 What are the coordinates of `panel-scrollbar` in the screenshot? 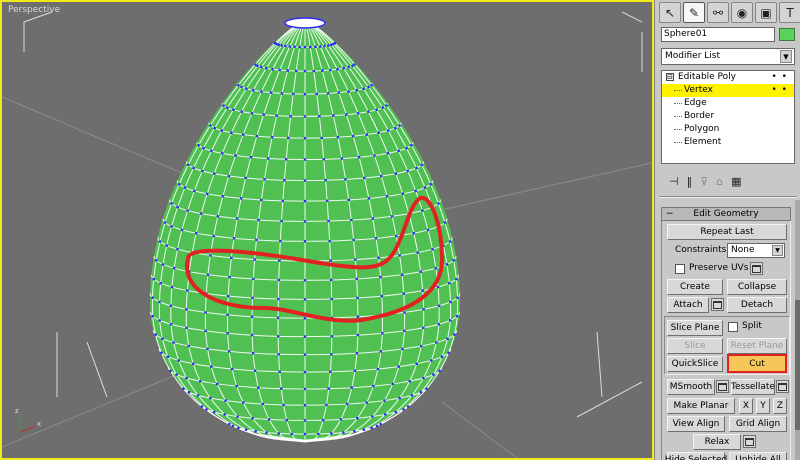 It's located at (797, 330).